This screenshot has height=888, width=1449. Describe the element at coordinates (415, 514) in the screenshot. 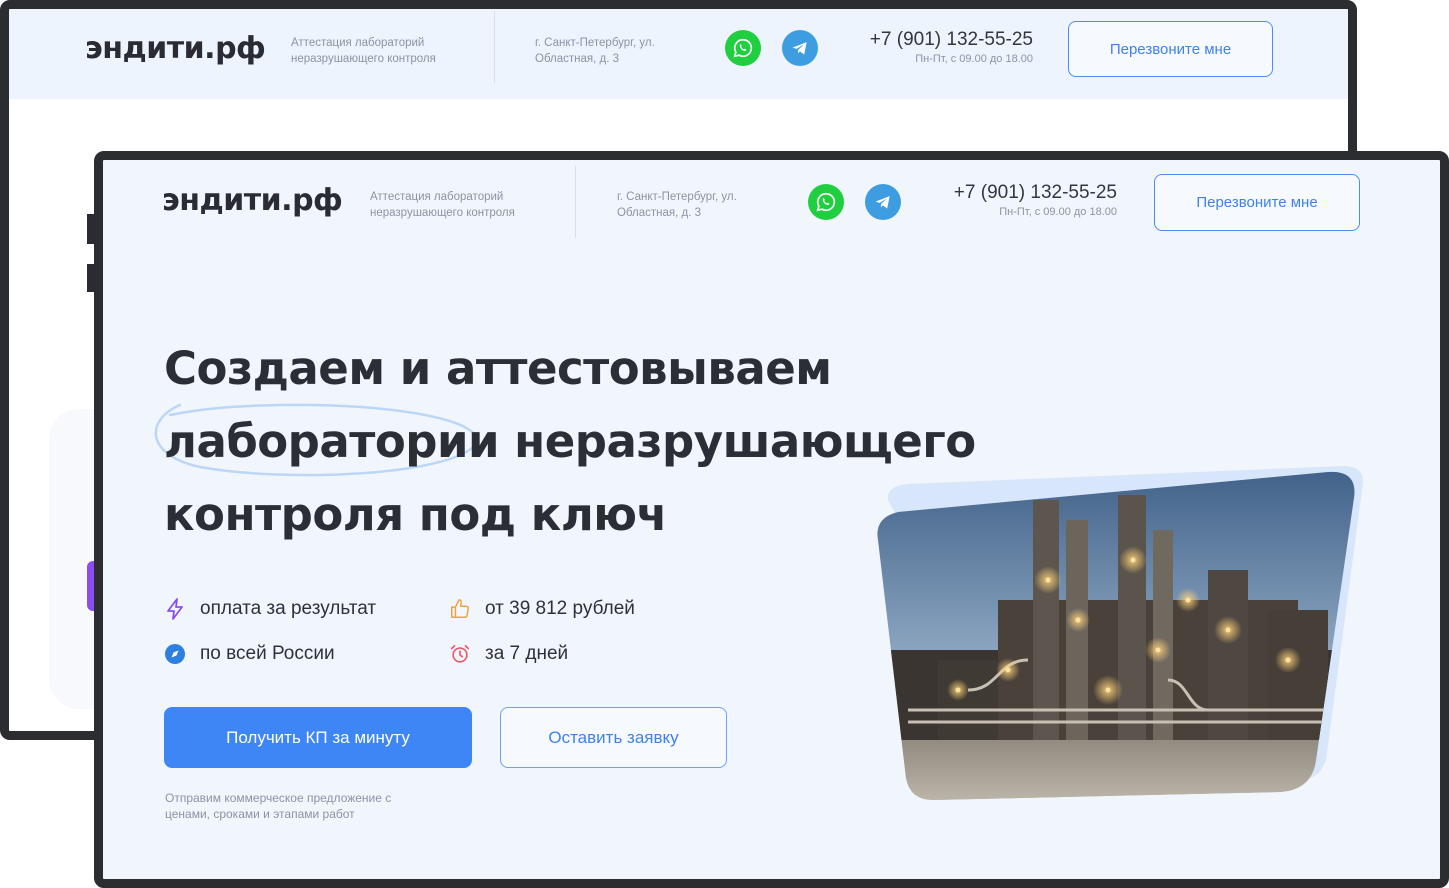

I see `hero-title-line3: контроля под ключ` at that location.